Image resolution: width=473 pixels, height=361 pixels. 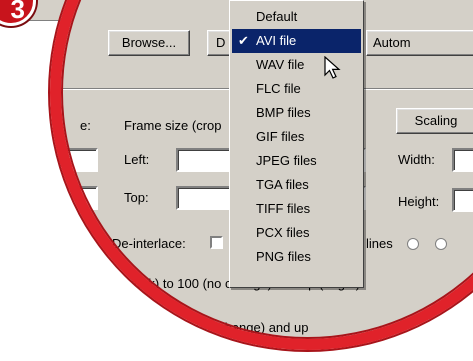 What do you see at coordinates (296, 113) in the screenshot?
I see `menu-item-bmp-files: BMP files` at bounding box center [296, 113].